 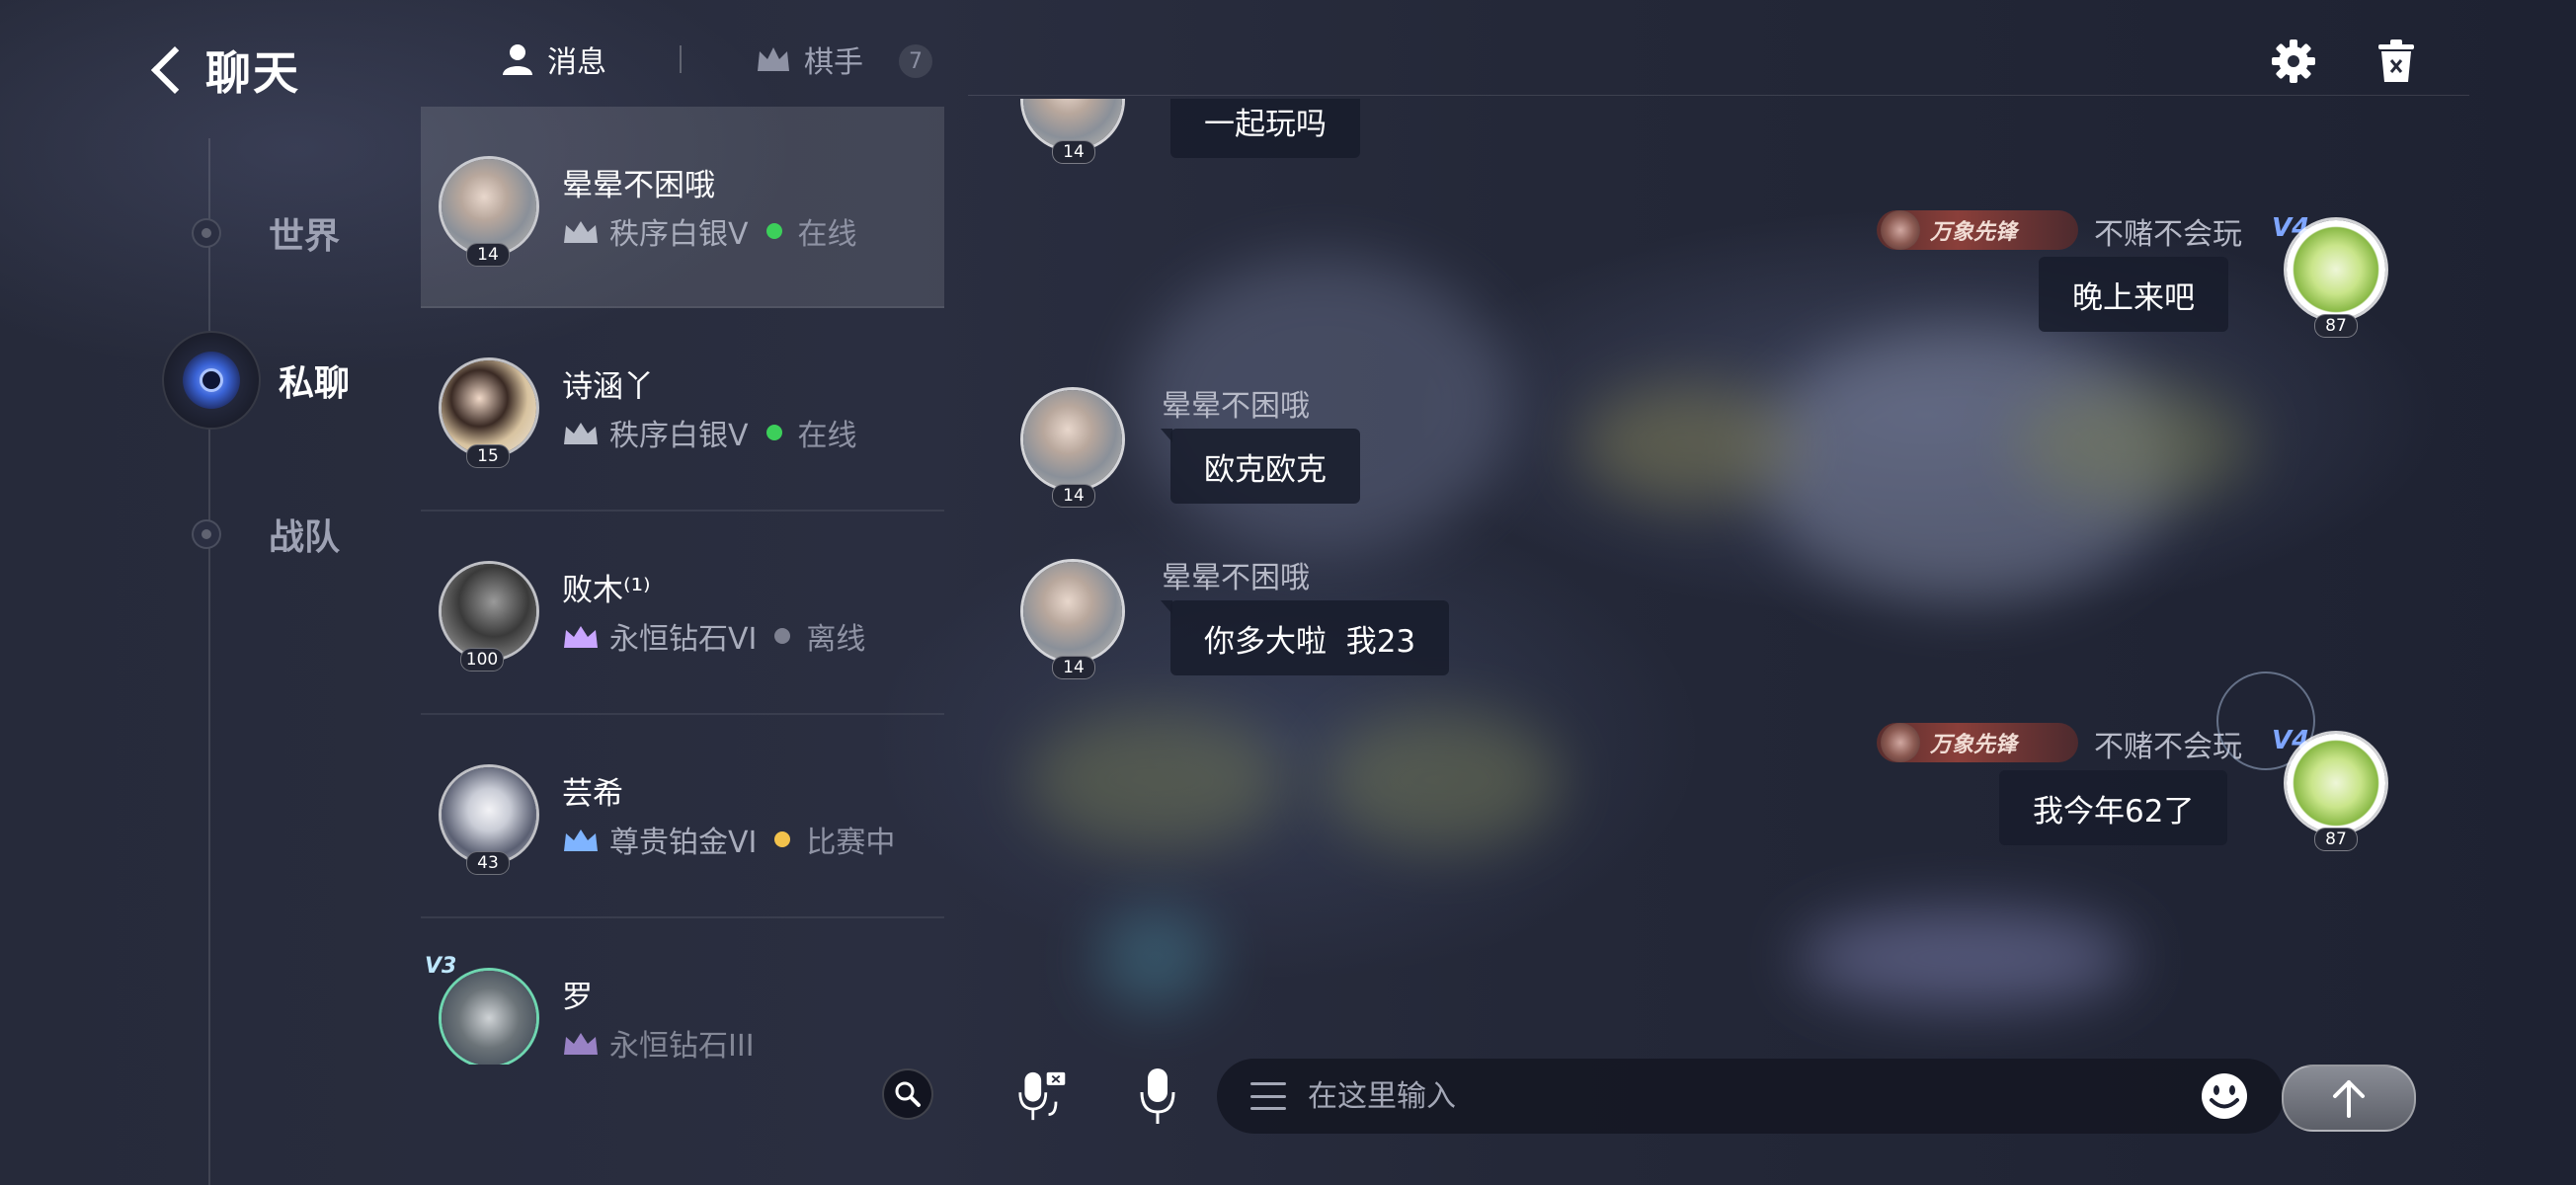 I want to click on microphone-icon, so click(x=1157, y=1096).